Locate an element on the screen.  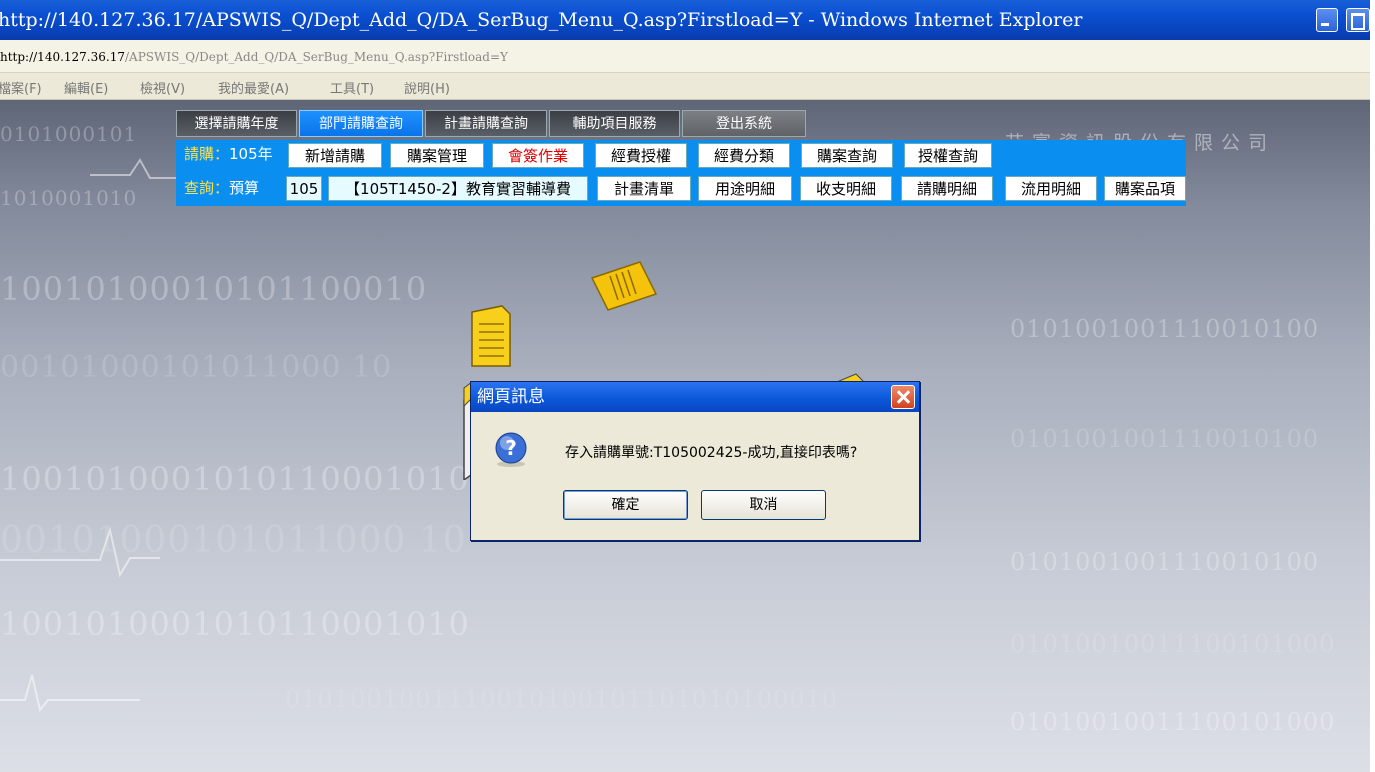
binary-text: 10010100010101100010 is located at coordinates (214, 289).